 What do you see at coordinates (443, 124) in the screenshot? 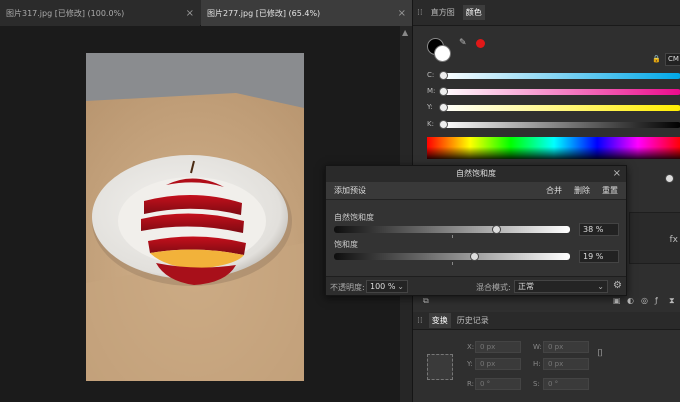
I see `black-knob` at bounding box center [443, 124].